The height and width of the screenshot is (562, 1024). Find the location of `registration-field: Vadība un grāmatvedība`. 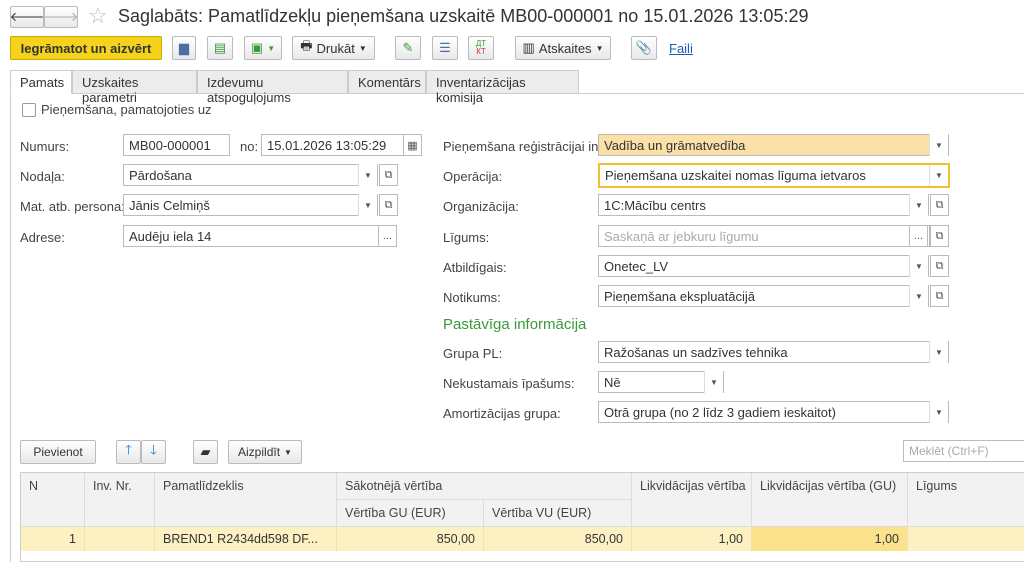

registration-field: Vadība un grāmatvedība is located at coordinates (773, 145).